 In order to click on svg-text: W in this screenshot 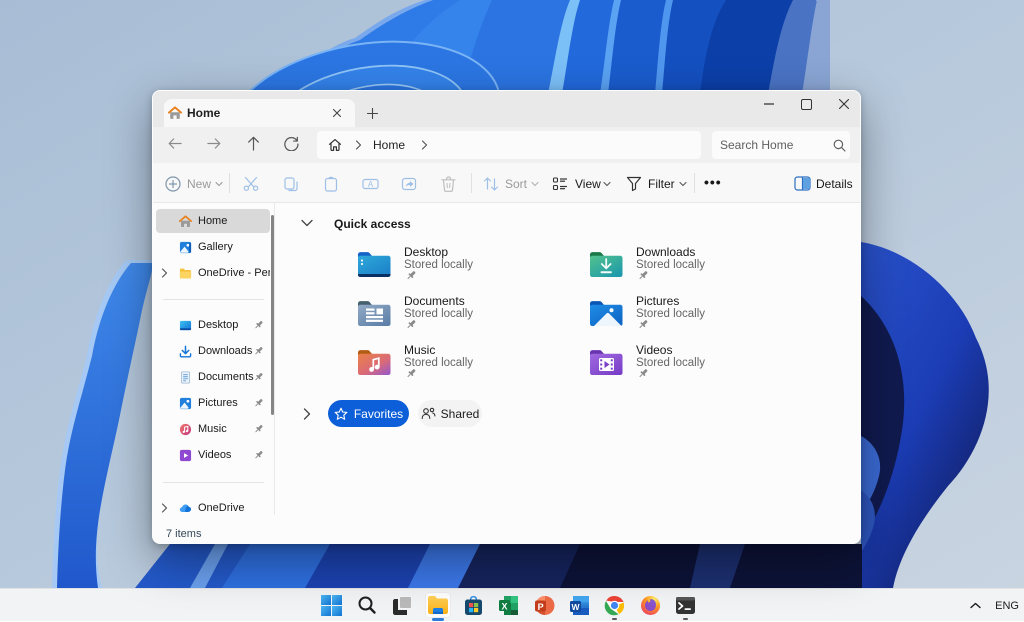, I will do `click(575, 607)`.